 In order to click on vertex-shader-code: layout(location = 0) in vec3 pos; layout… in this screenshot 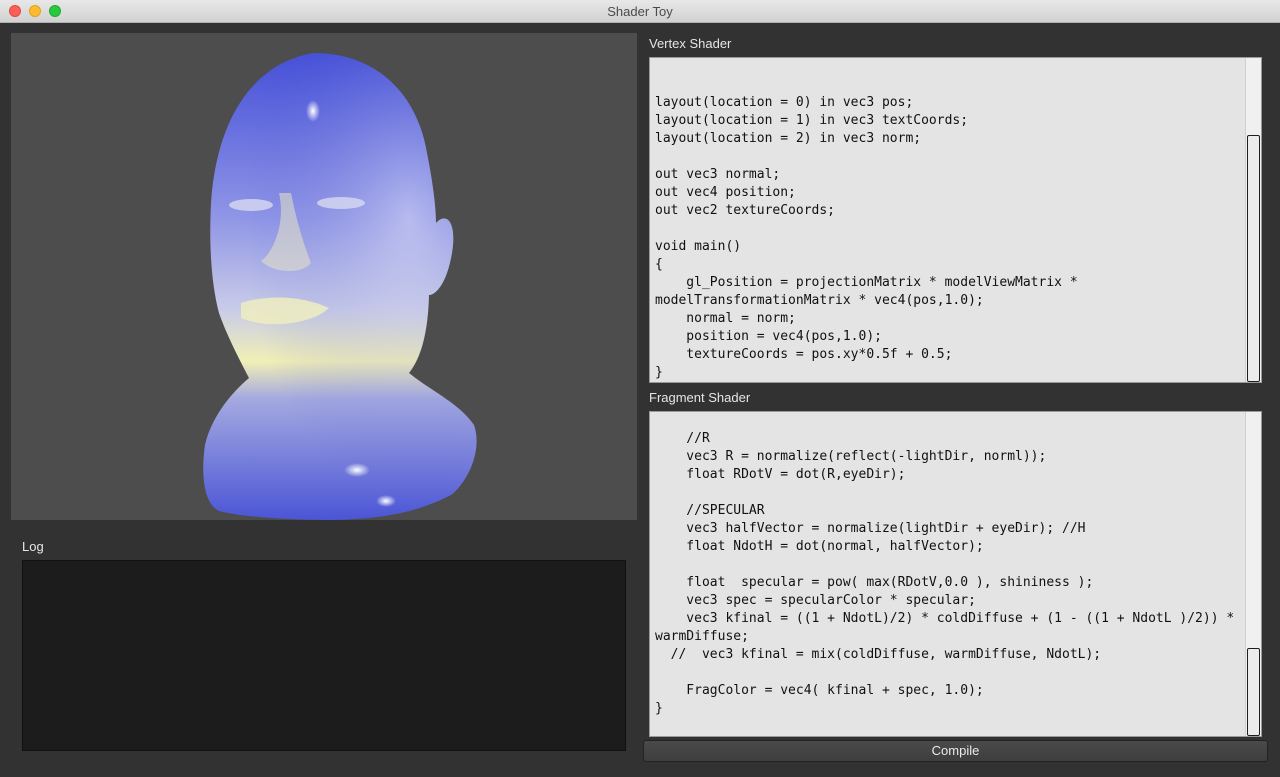, I will do `click(866, 220)`.